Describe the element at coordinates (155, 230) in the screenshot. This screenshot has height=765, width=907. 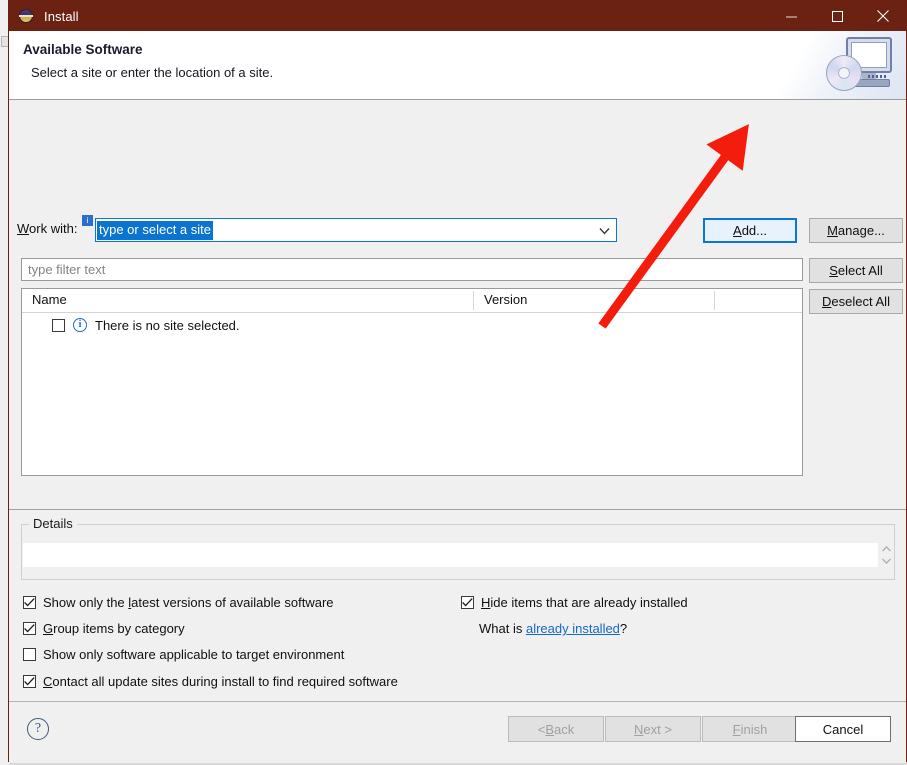
I see `work-with-input-value: type or select a site` at that location.